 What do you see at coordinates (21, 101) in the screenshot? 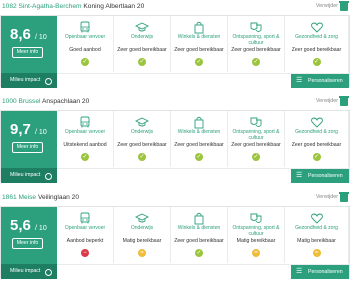
I see `city-label: 1000 Brussel` at bounding box center [21, 101].